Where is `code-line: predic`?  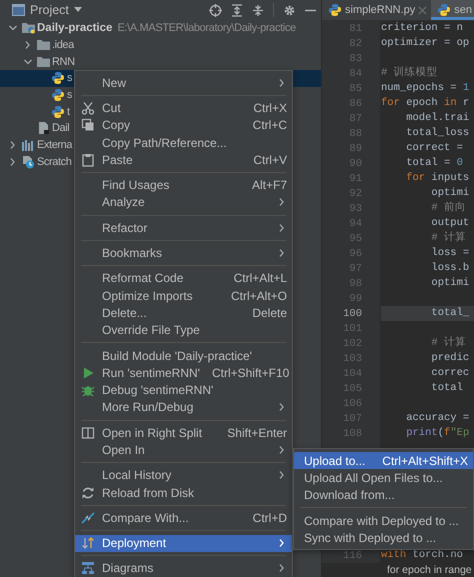
code-line: predic is located at coordinates (450, 358).